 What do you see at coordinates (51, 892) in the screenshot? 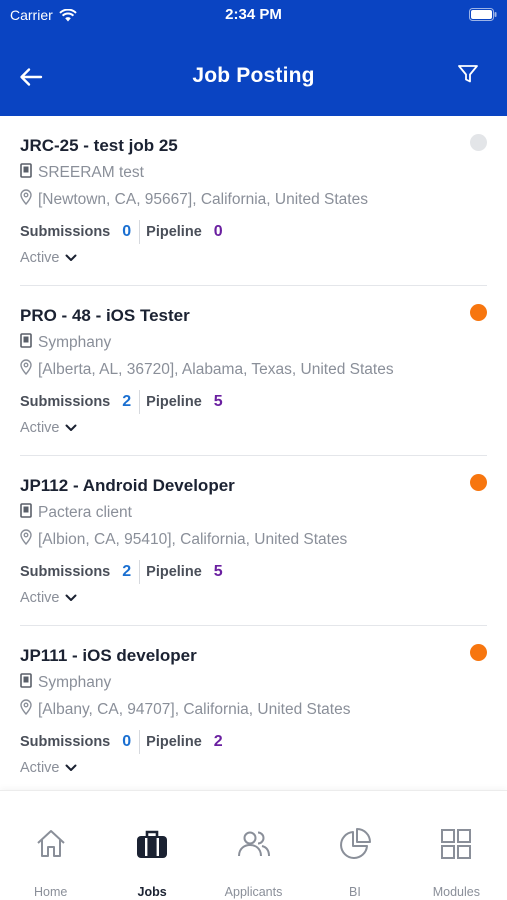
I see `tab-label: Home` at bounding box center [51, 892].